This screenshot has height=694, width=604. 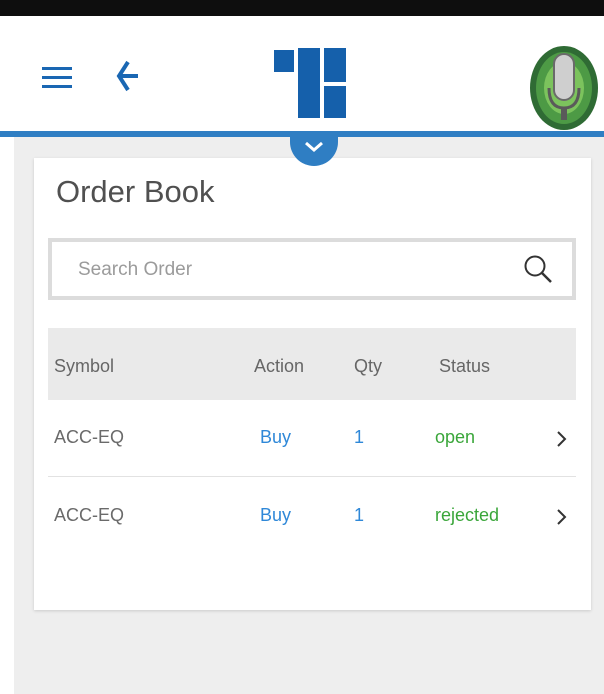 What do you see at coordinates (84, 366) in the screenshot?
I see `column-header-symbol: Symbol` at bounding box center [84, 366].